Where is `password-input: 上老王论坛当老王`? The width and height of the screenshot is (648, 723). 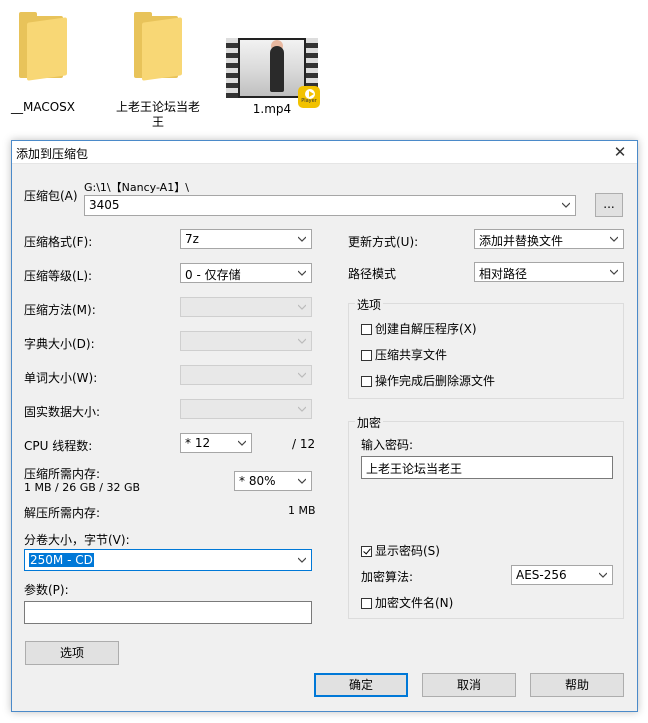
password-input: 上老王论坛当老王 is located at coordinates (487, 467).